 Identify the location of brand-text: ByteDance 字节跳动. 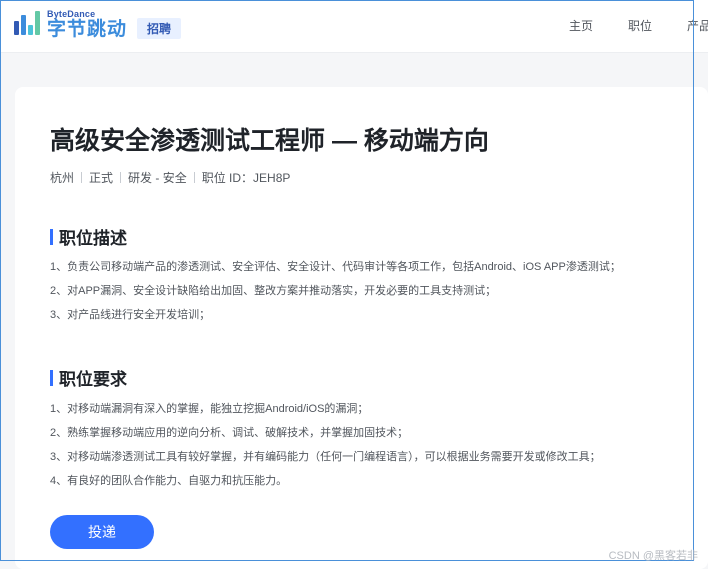
(87, 25).